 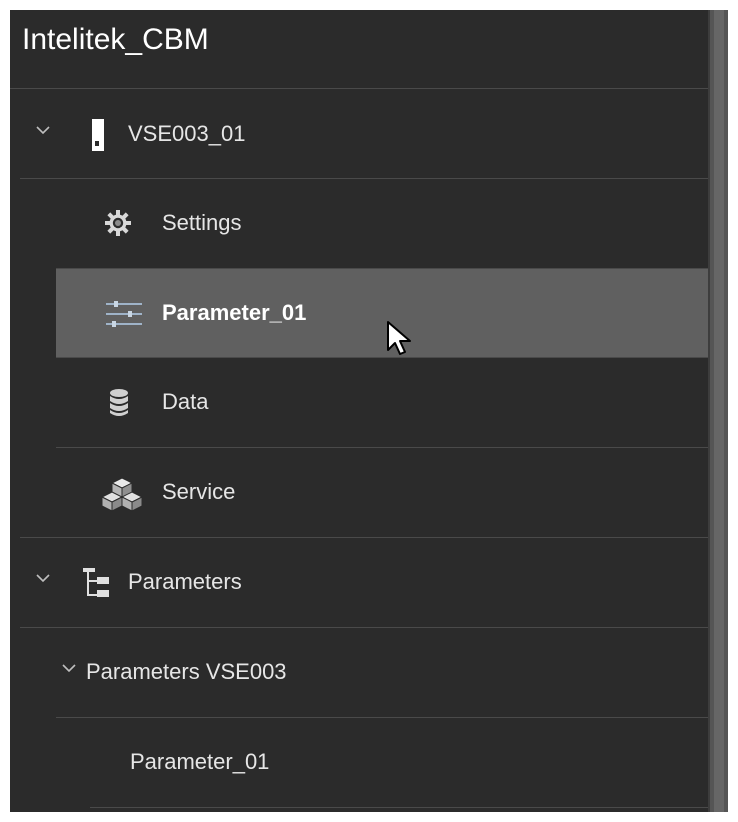 What do you see at coordinates (364, 582) in the screenshot?
I see `tree-item-parameters: Parameters` at bounding box center [364, 582].